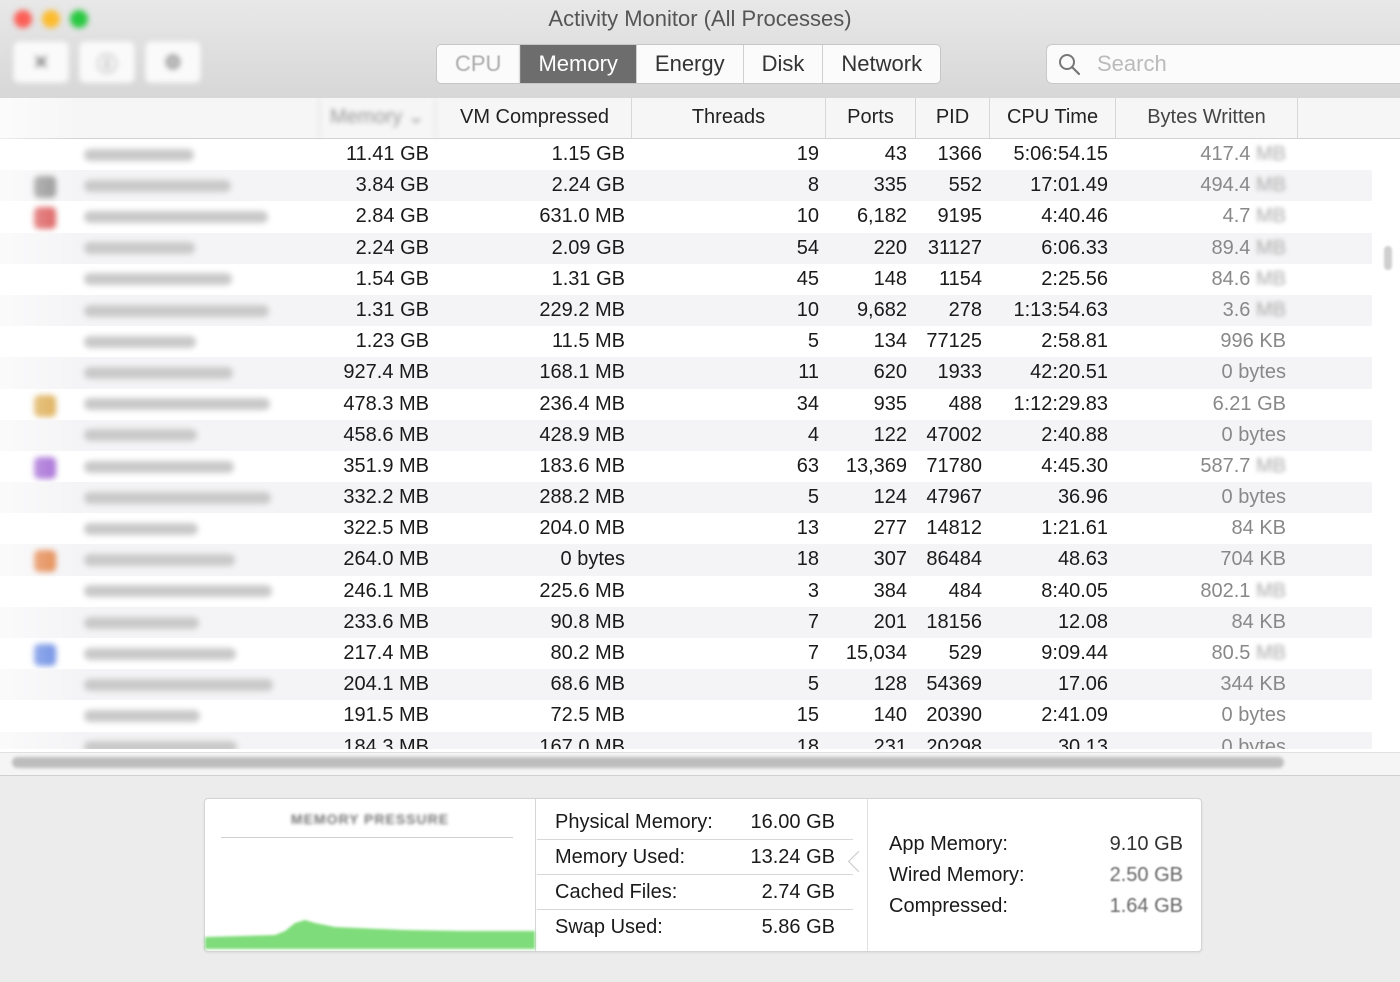  I want to click on column-header-cpu-time: CPU Time, so click(1053, 118).